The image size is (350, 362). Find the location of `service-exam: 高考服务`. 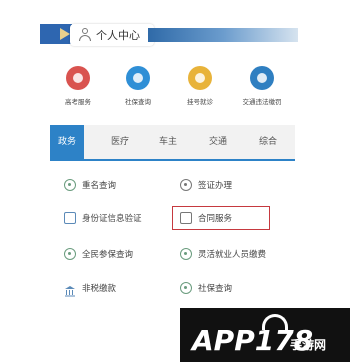

service-exam: 高考服务 is located at coordinates (78, 86).